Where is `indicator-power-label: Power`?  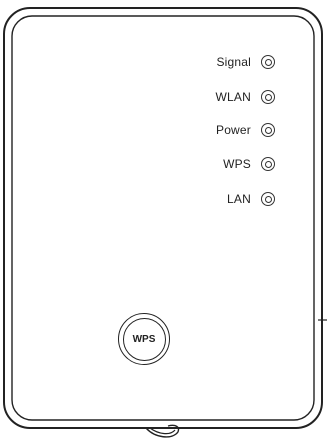
indicator-power-label: Power is located at coordinates (233, 130).